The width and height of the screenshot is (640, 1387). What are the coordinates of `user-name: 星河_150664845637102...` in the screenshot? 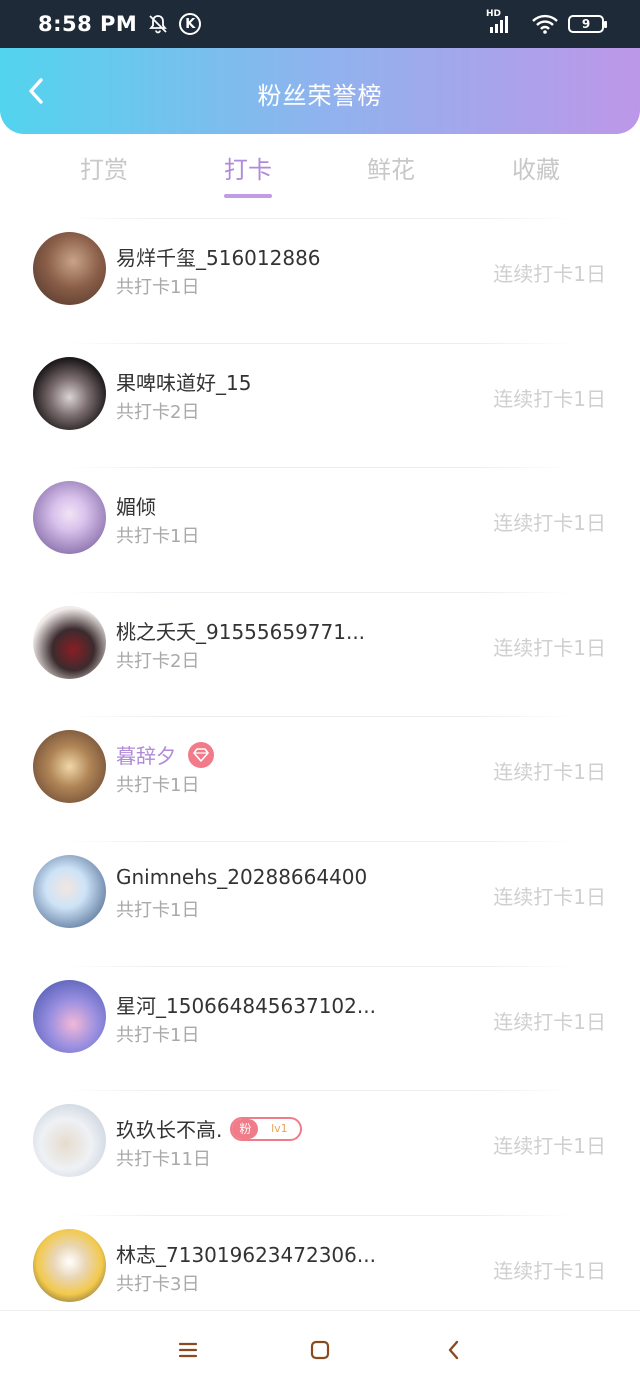 It's located at (246, 1005).